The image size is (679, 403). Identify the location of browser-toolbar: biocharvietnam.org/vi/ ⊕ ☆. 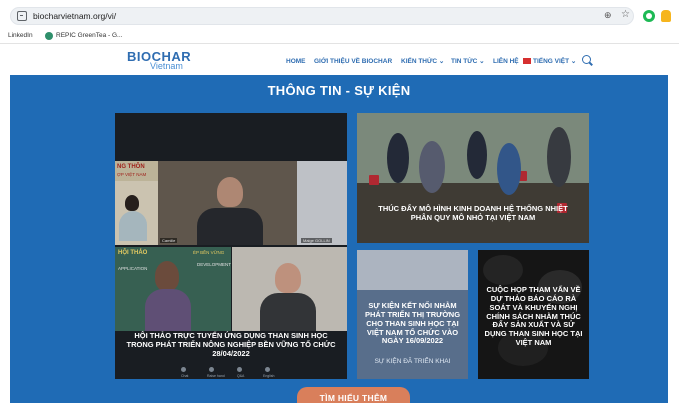
(339, 15).